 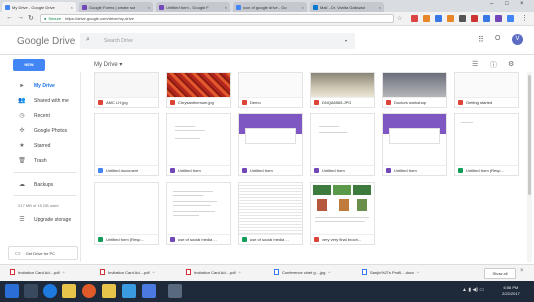 I want to click on sidebar-item-shared: 👥 Shared with me, so click(x=43, y=101).